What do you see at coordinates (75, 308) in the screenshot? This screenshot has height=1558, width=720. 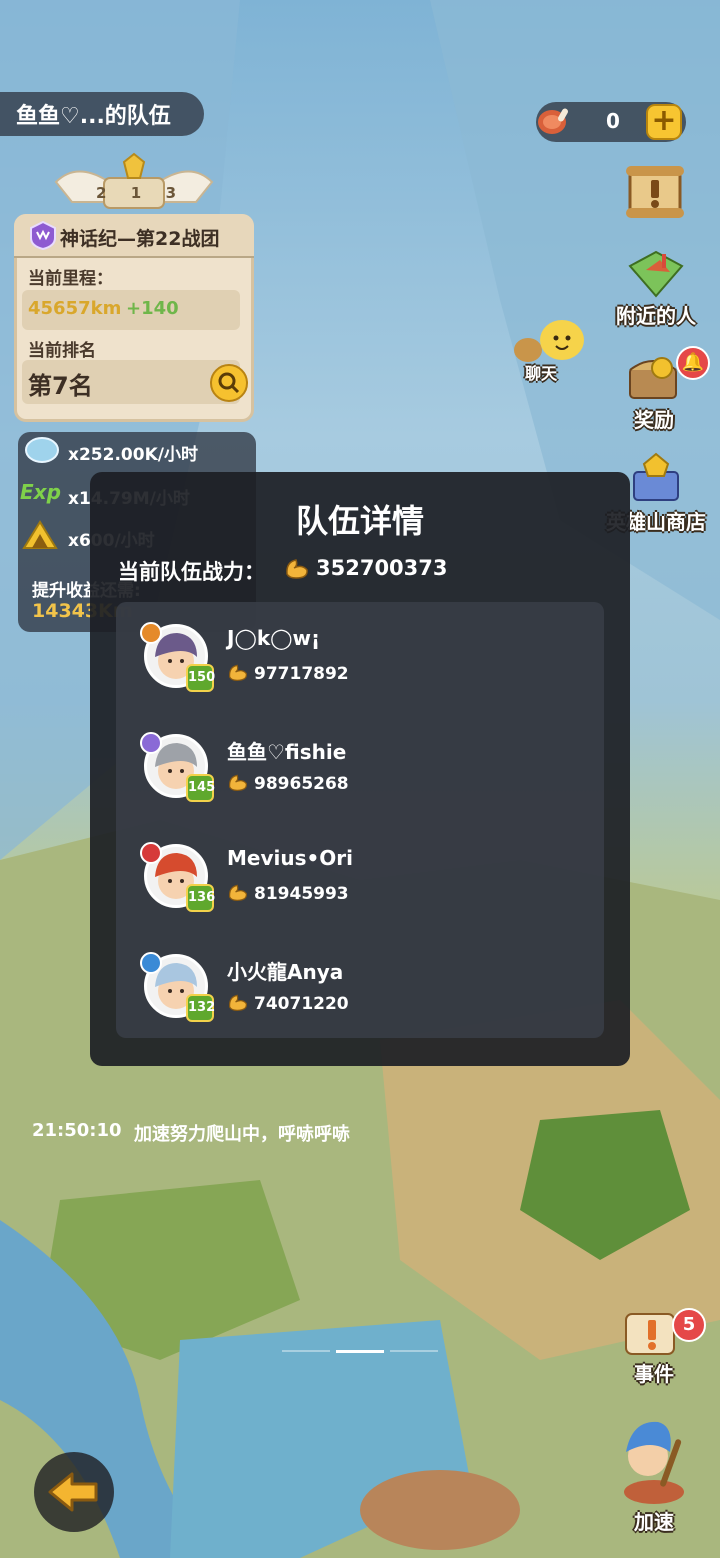 I see `distance-value: 45657km` at bounding box center [75, 308].